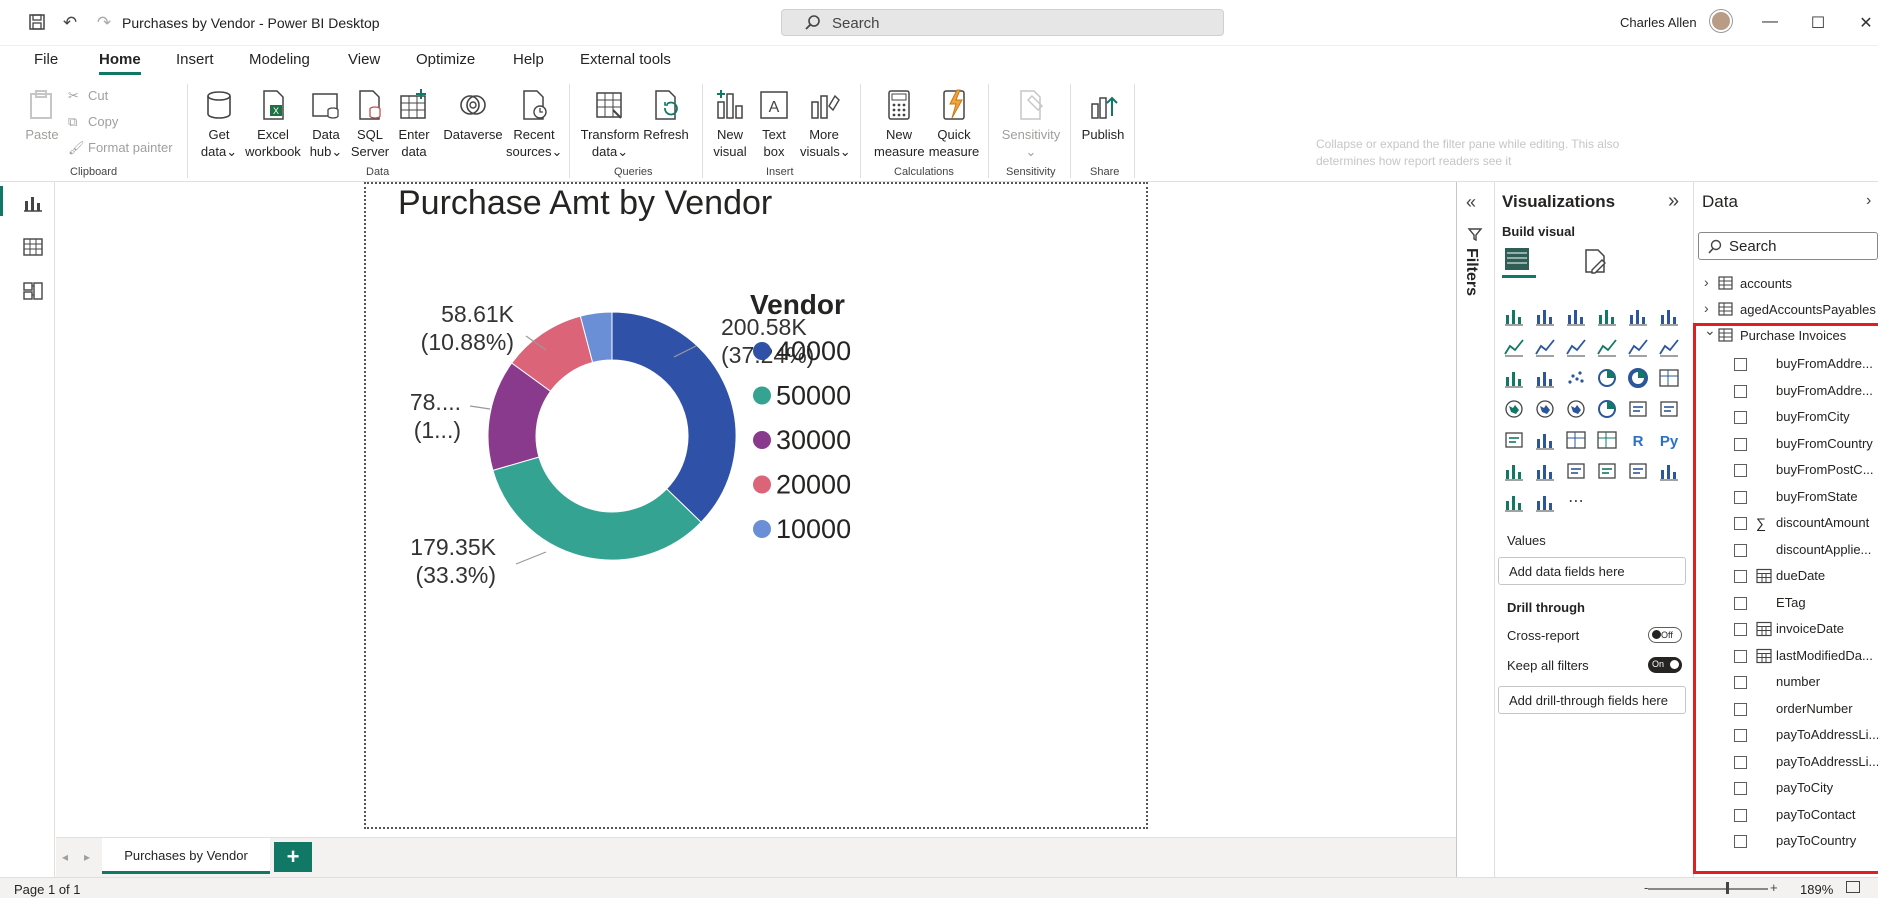 This screenshot has height=898, width=1878. Describe the element at coordinates (1576, 440) in the screenshot. I see `table-icon` at that location.